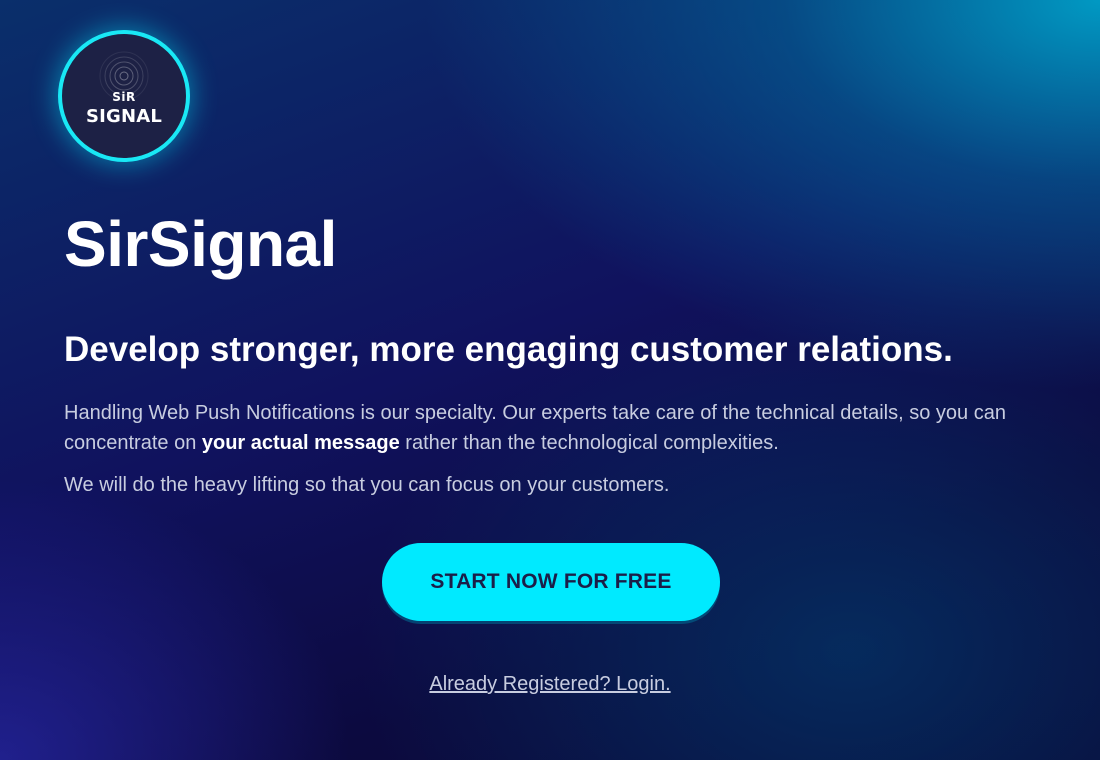 The image size is (1100, 760). Describe the element at coordinates (300, 443) in the screenshot. I see `description-emphasis: your actual message` at that location.